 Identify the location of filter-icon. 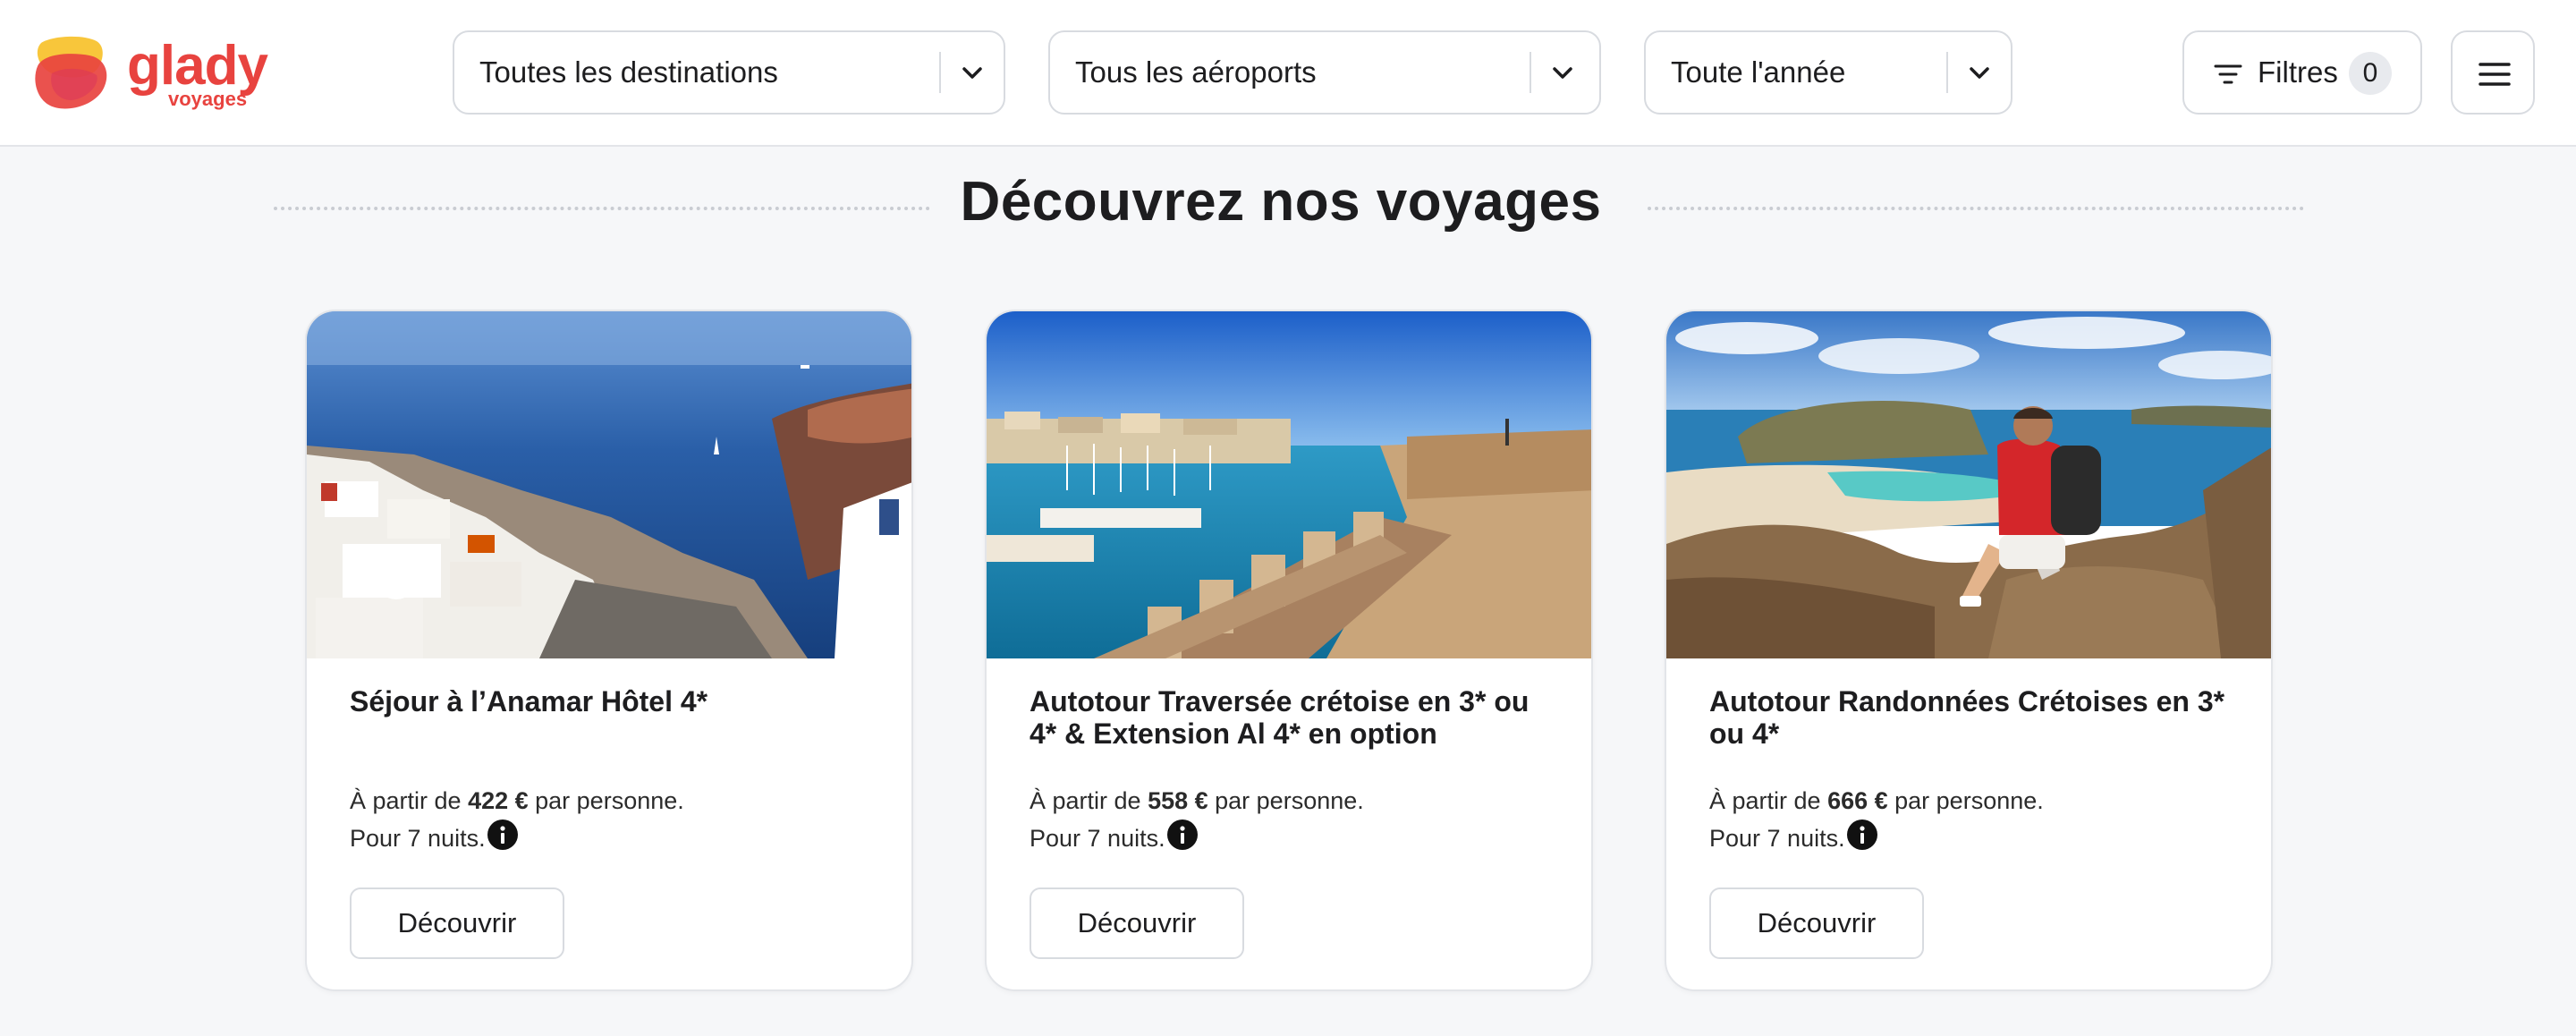
(2228, 74).